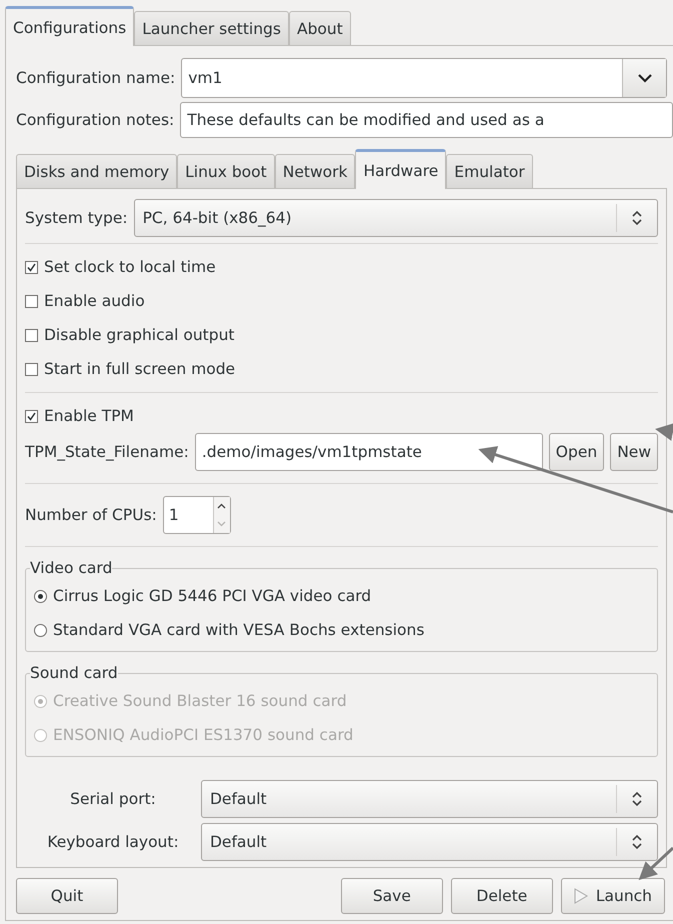  What do you see at coordinates (113, 841) in the screenshot?
I see `field-label: Keyboard layout:` at bounding box center [113, 841].